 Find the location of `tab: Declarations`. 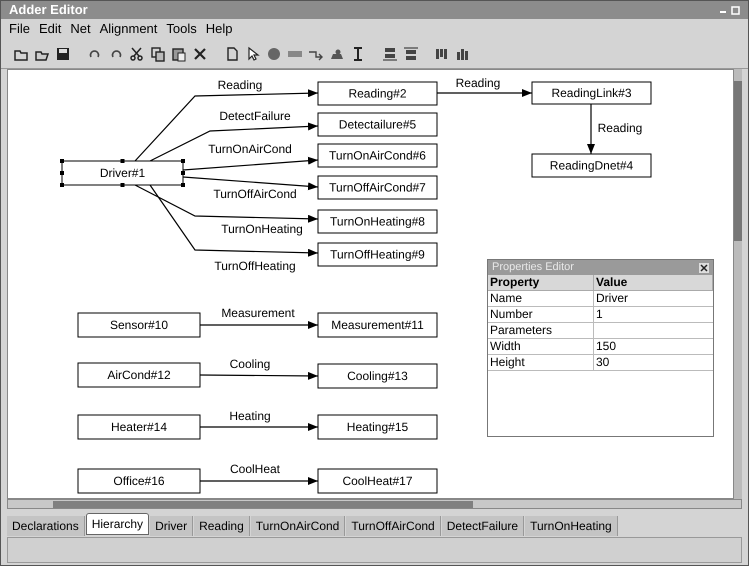

tab: Declarations is located at coordinates (46, 526).